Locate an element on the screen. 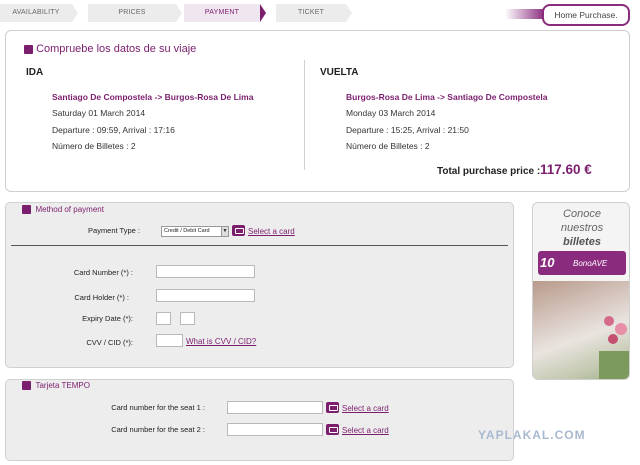 This screenshot has height=465, width=640. seat1-select-card-link: Select a card is located at coordinates (365, 408).